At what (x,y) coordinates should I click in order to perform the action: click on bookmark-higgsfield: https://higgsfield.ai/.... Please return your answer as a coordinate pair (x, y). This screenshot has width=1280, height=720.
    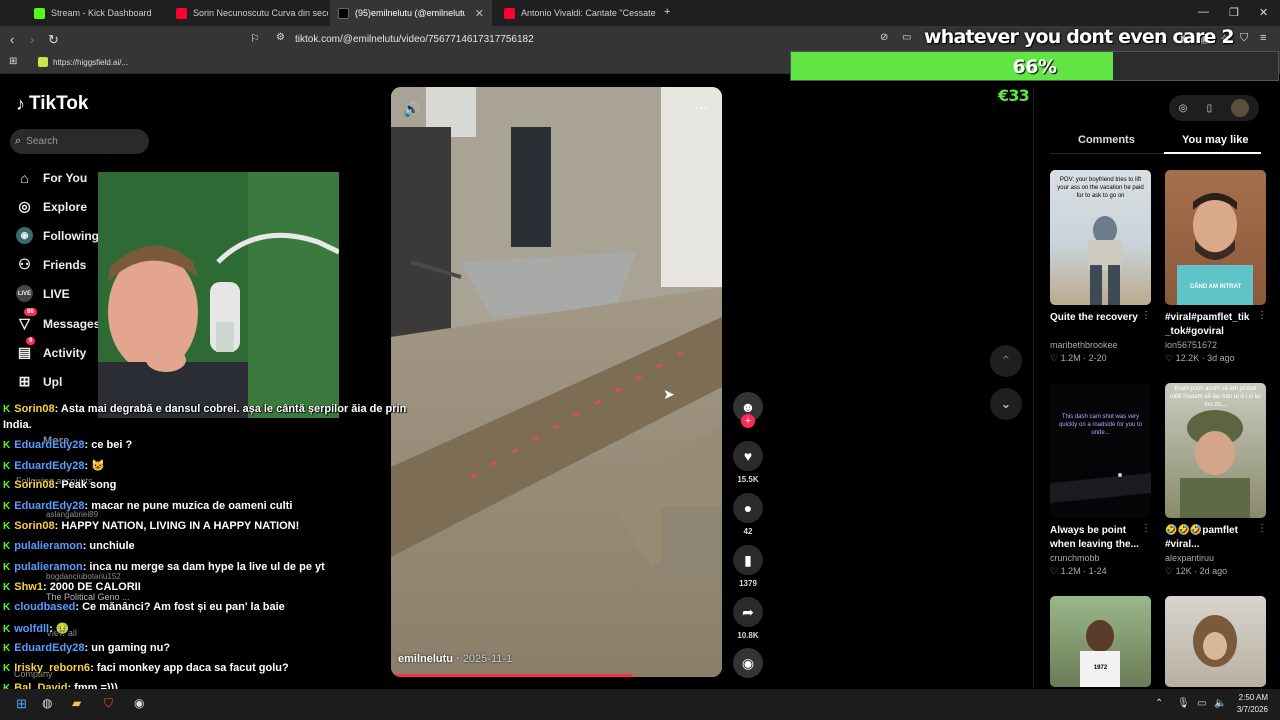
    Looking at the image, I should click on (83, 62).